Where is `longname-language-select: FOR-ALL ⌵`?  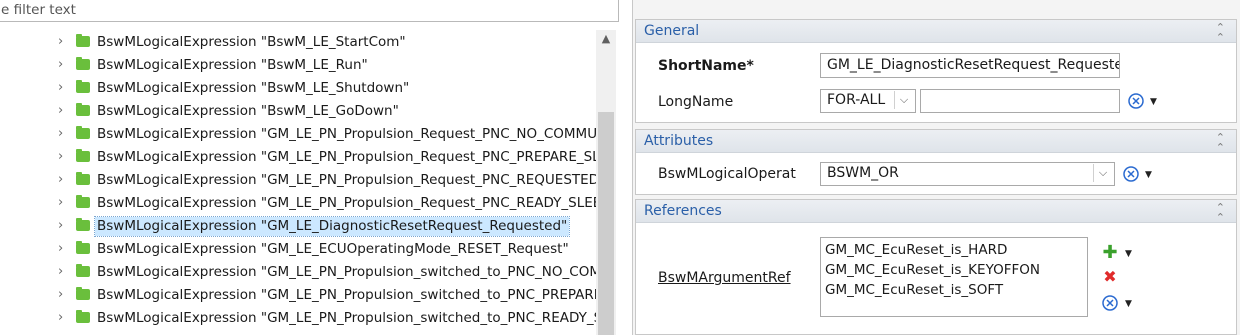
longname-language-select: FOR-ALL ⌵ is located at coordinates (868, 101).